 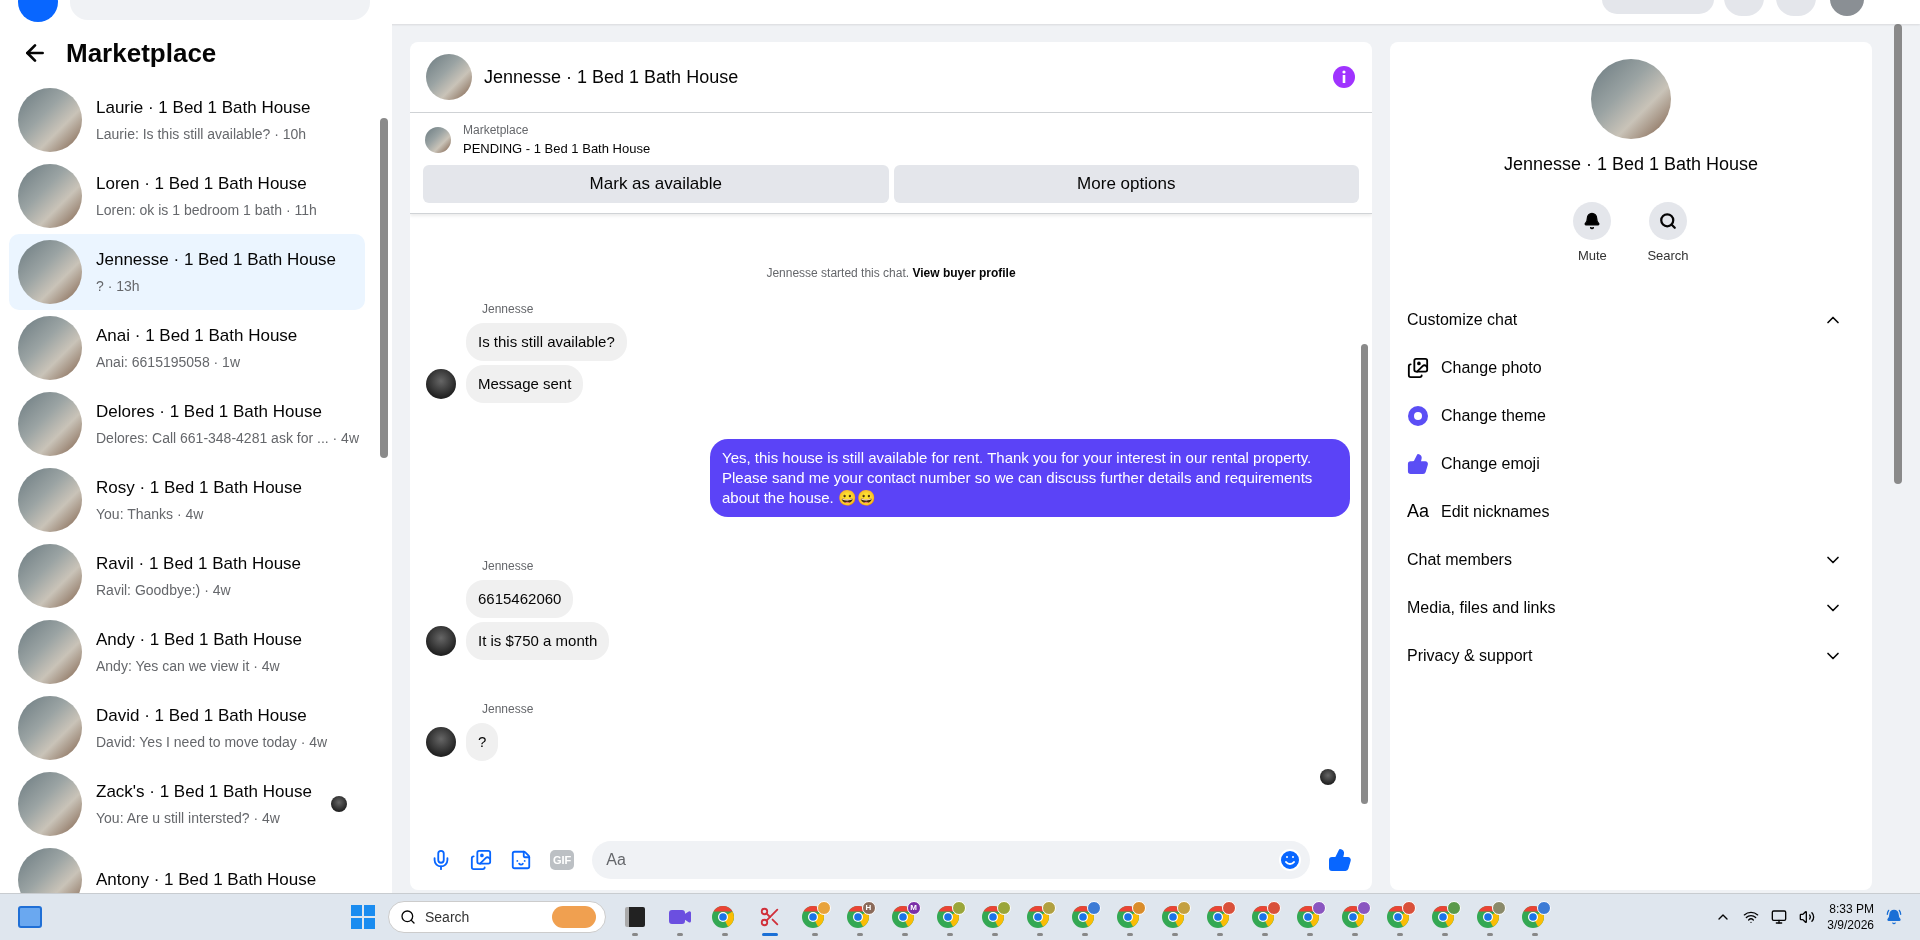 What do you see at coordinates (1126, 183) in the screenshot?
I see `listing-action-button: More options` at bounding box center [1126, 183].